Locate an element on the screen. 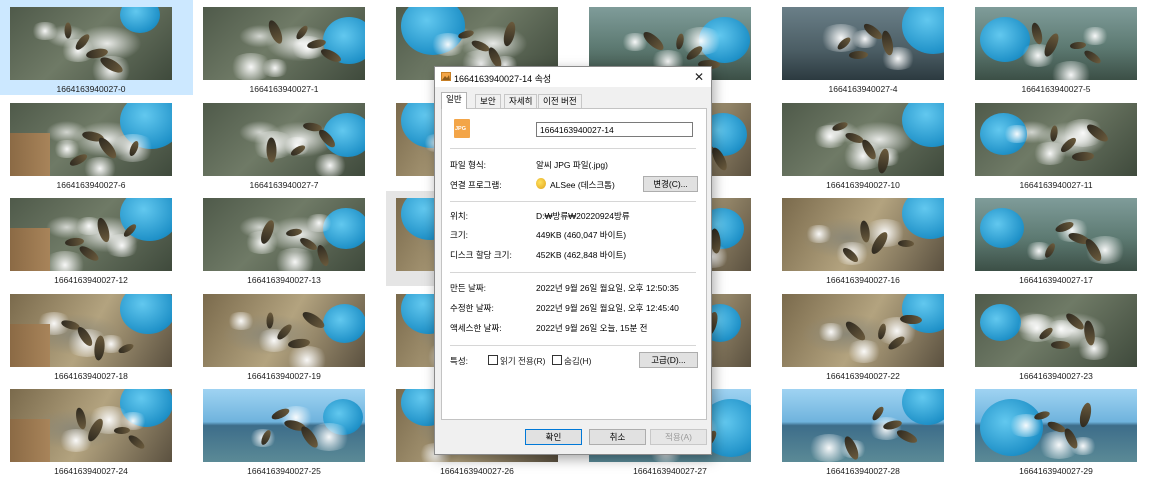 The image size is (1150, 484). location-label: 위치: is located at coordinates (459, 216).